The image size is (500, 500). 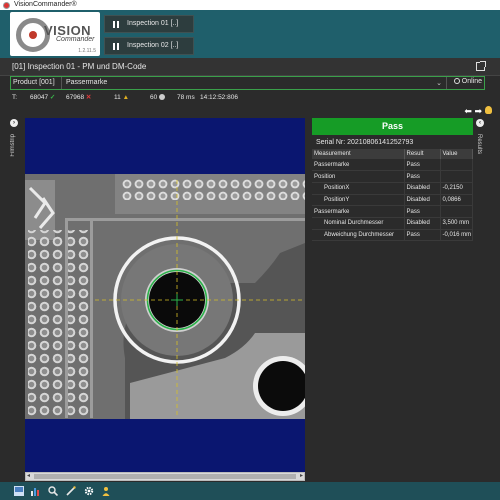 I want to click on warn-count: 11 ▲, so click(x=121, y=98).